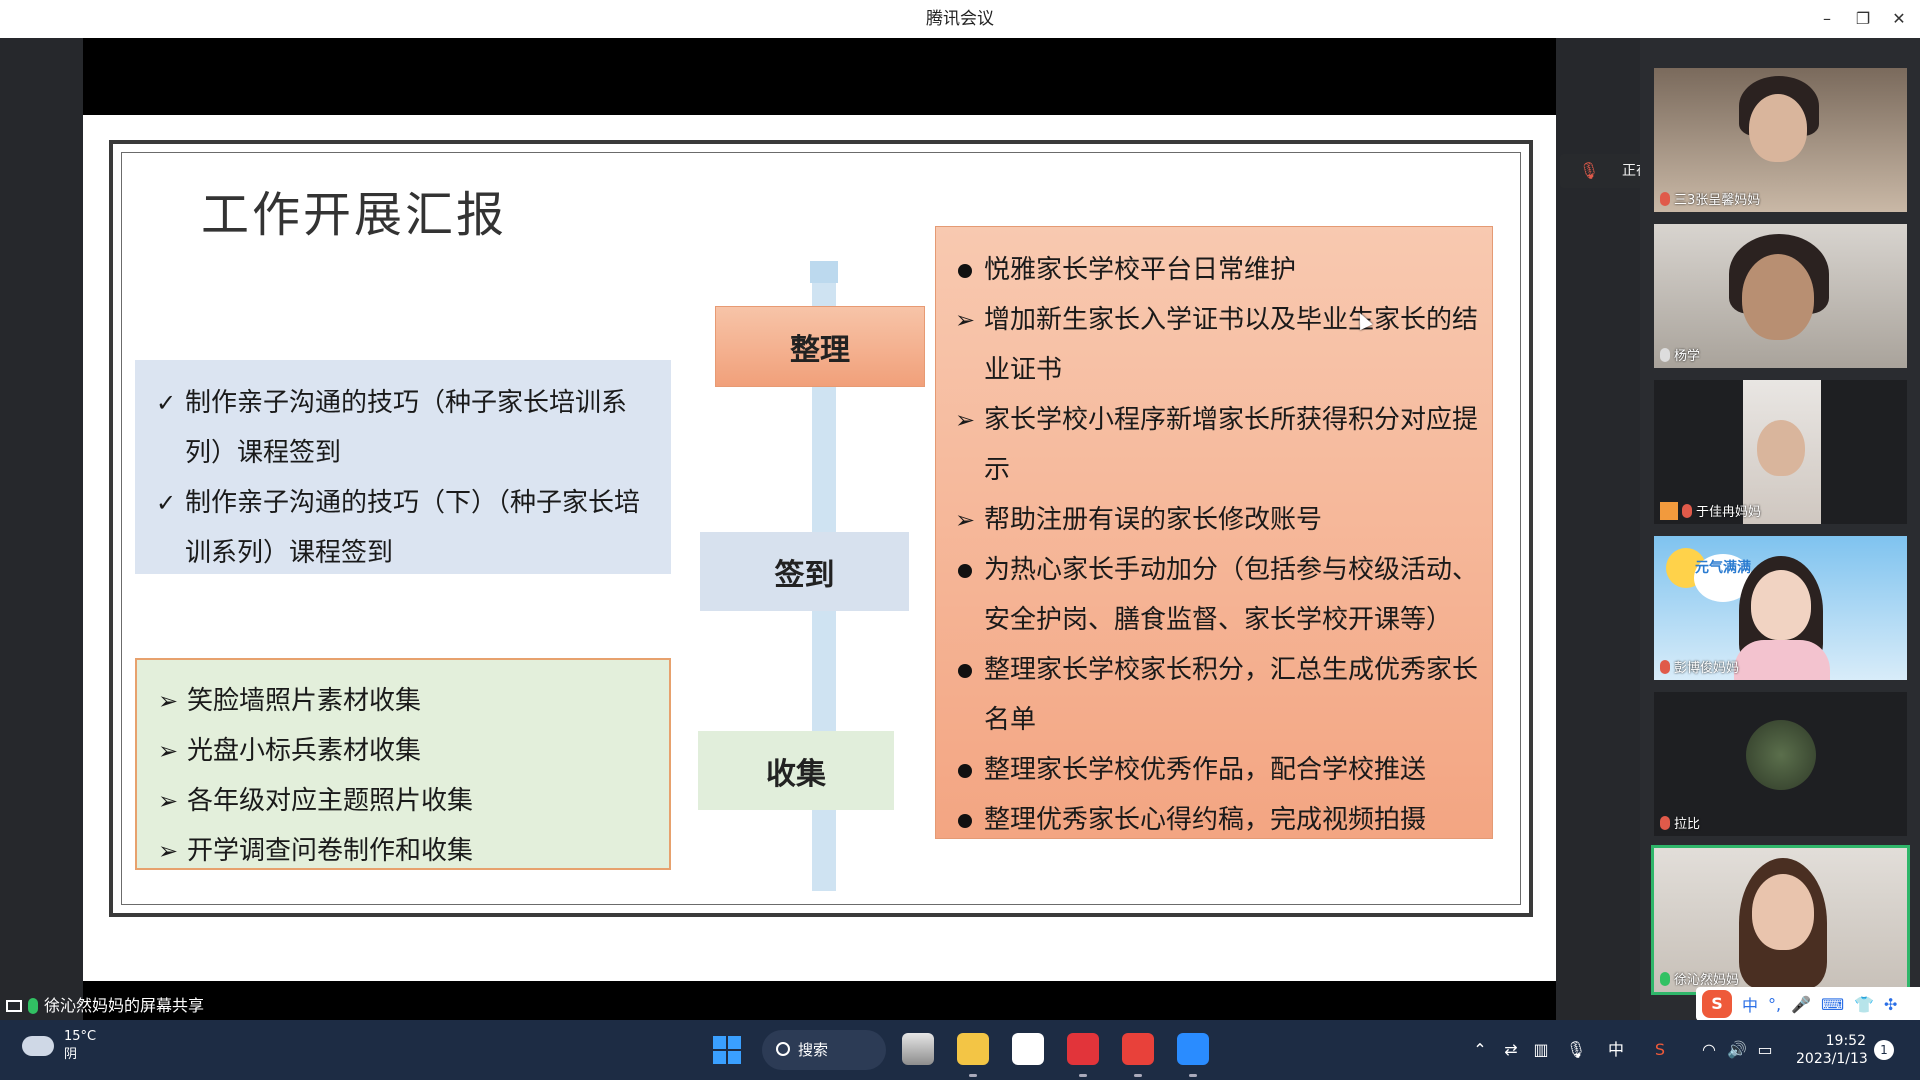 The height and width of the screenshot is (1080, 1920). What do you see at coordinates (404, 701) in the screenshot?
I see `list-item: ➢ 笑脸墙照片素材收集` at bounding box center [404, 701].